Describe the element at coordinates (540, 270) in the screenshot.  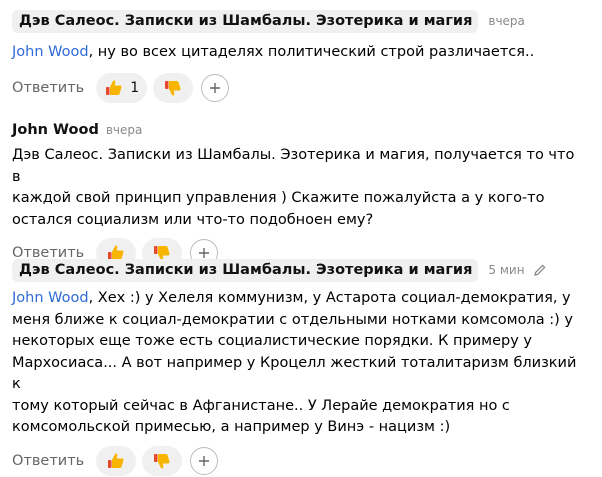
I see `pencil-icon` at that location.